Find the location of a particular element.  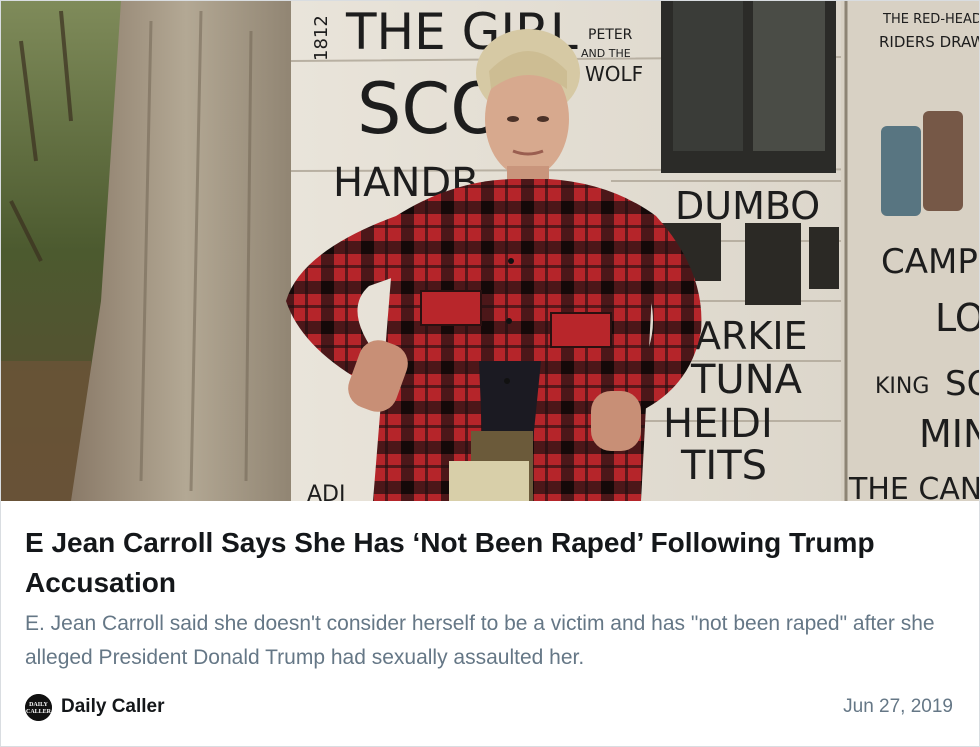

logo-text-2: CALLER is located at coordinates (39, 712).